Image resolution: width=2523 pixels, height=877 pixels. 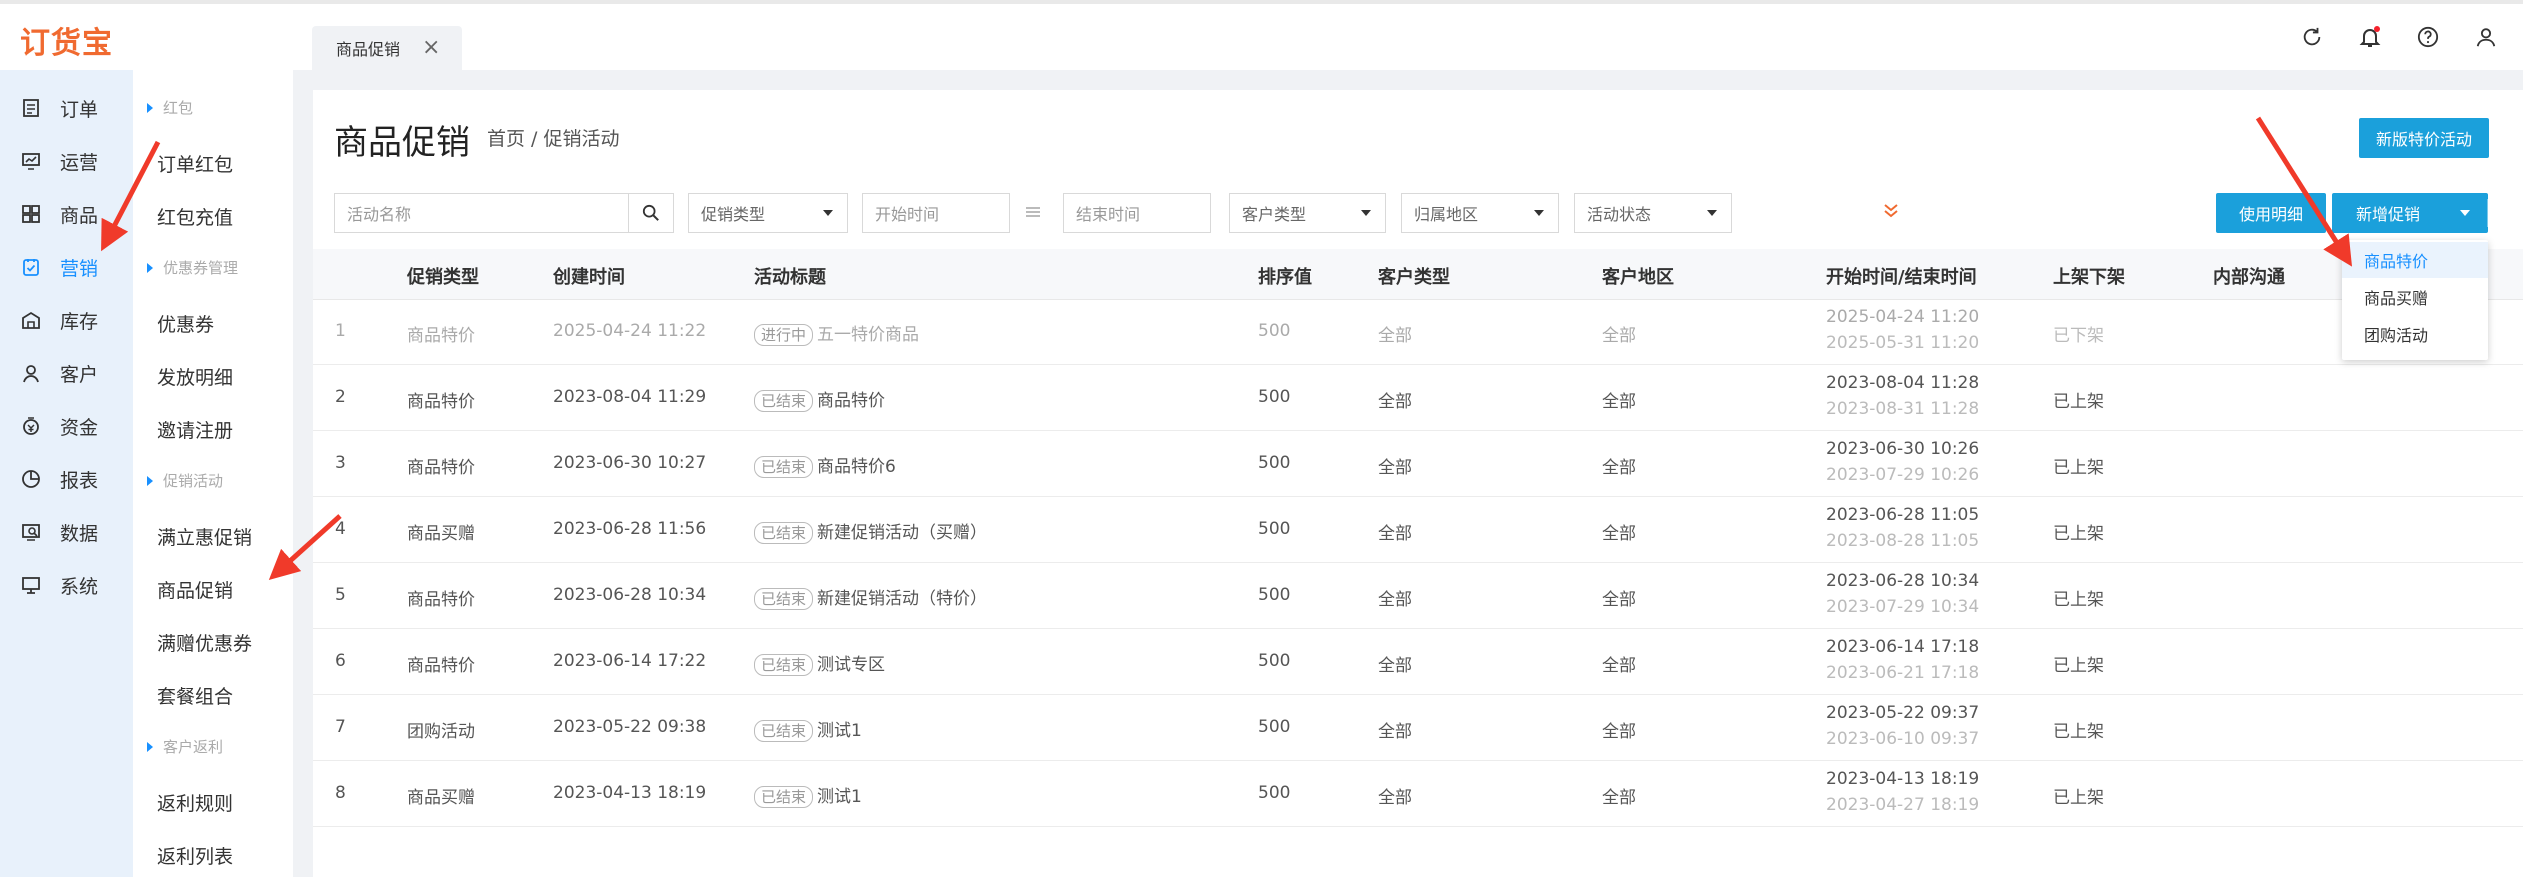 I want to click on status-badge: 进行中, so click(x=784, y=335).